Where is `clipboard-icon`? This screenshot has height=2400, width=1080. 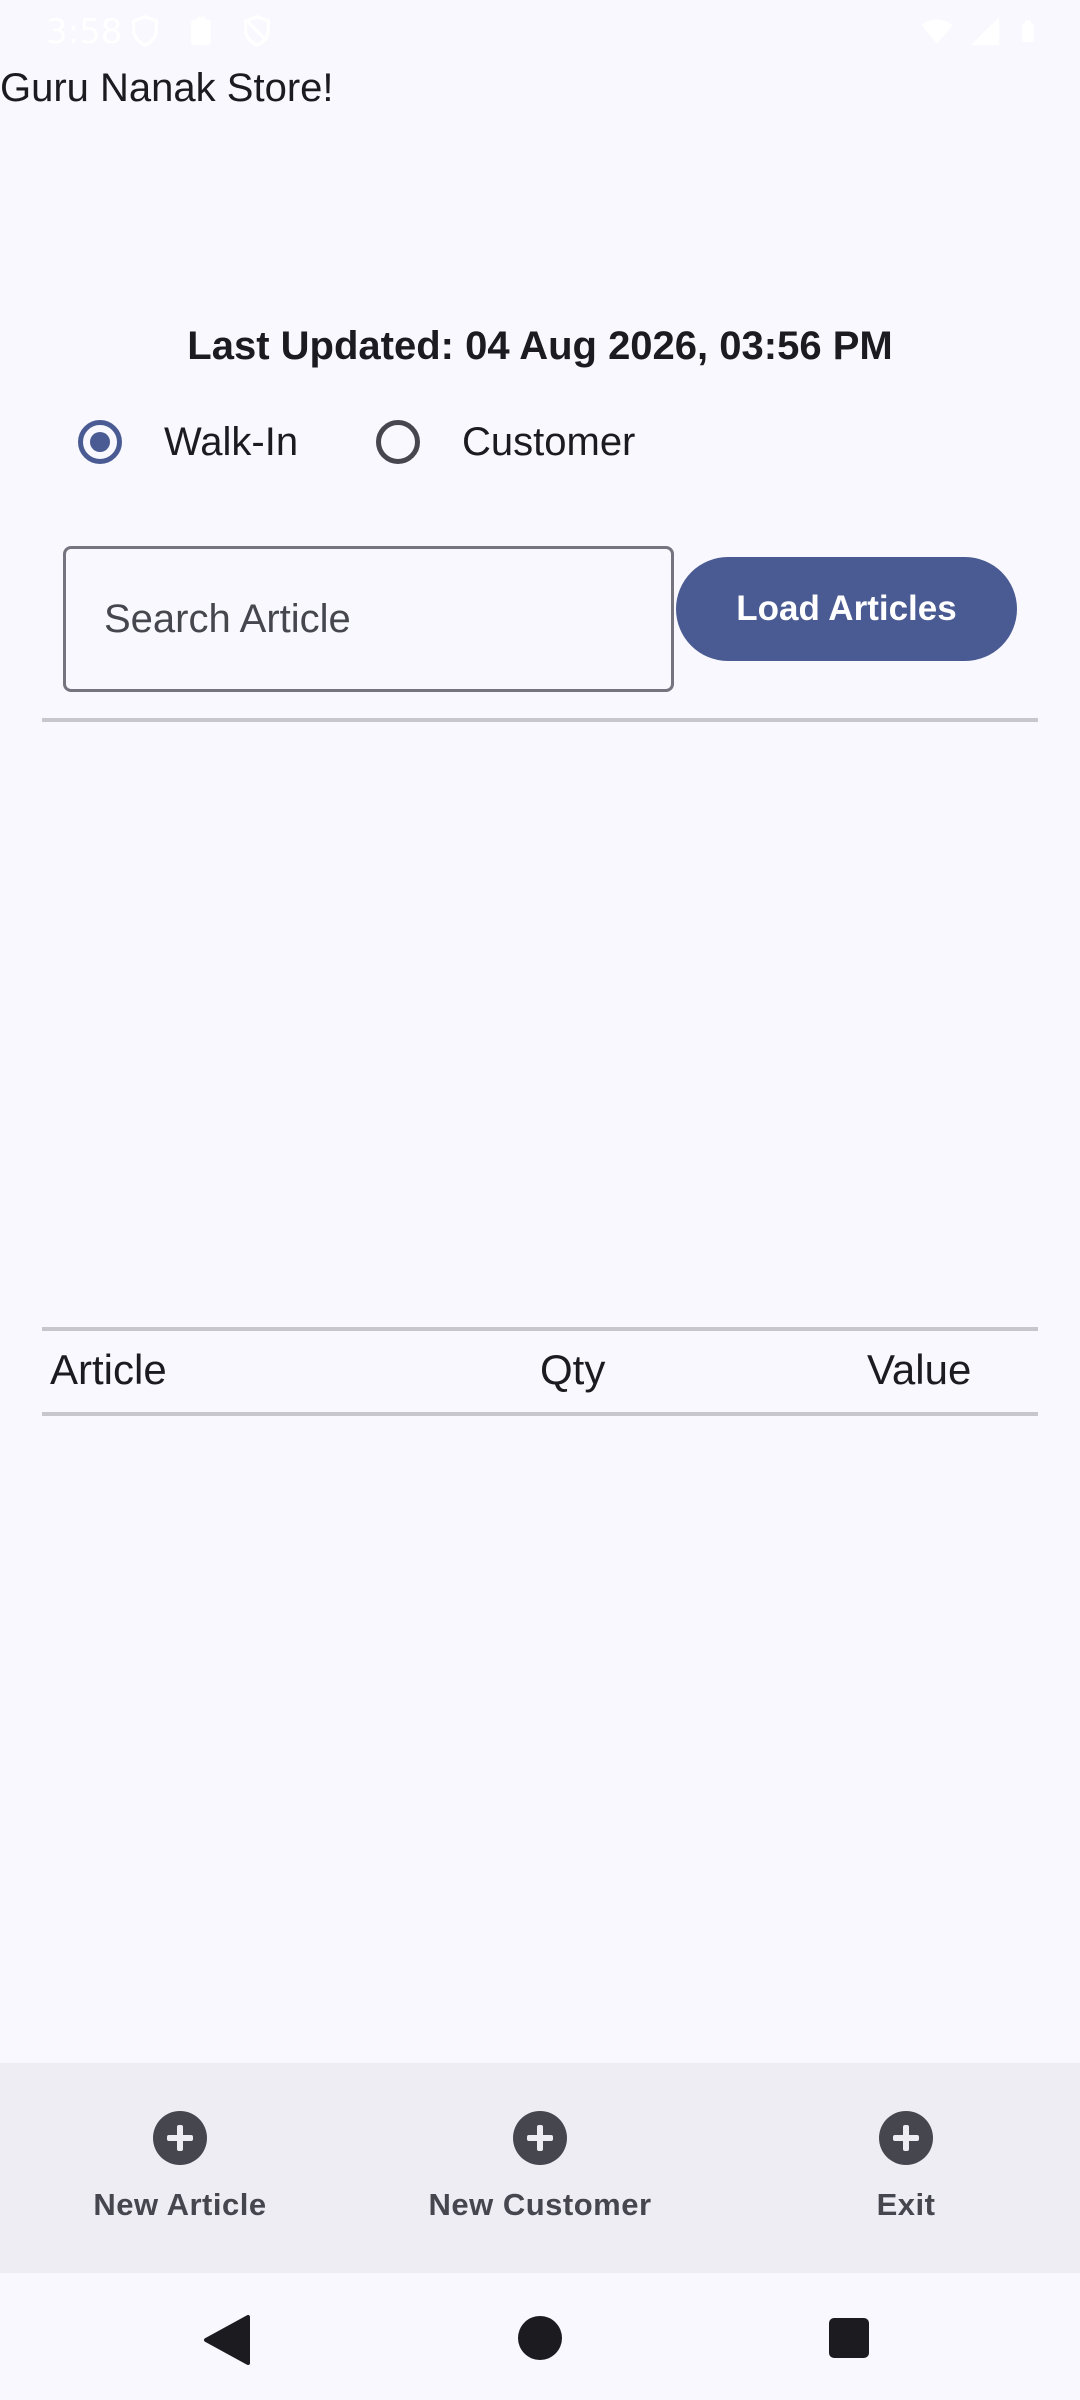
clipboard-icon is located at coordinates (201, 31).